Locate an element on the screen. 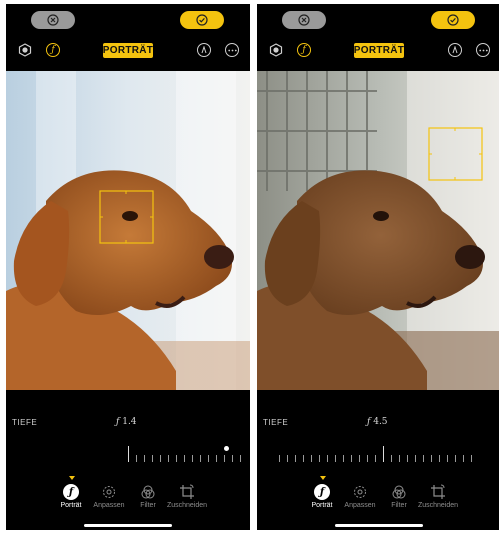  slider-default-dot is located at coordinates (226, 448).